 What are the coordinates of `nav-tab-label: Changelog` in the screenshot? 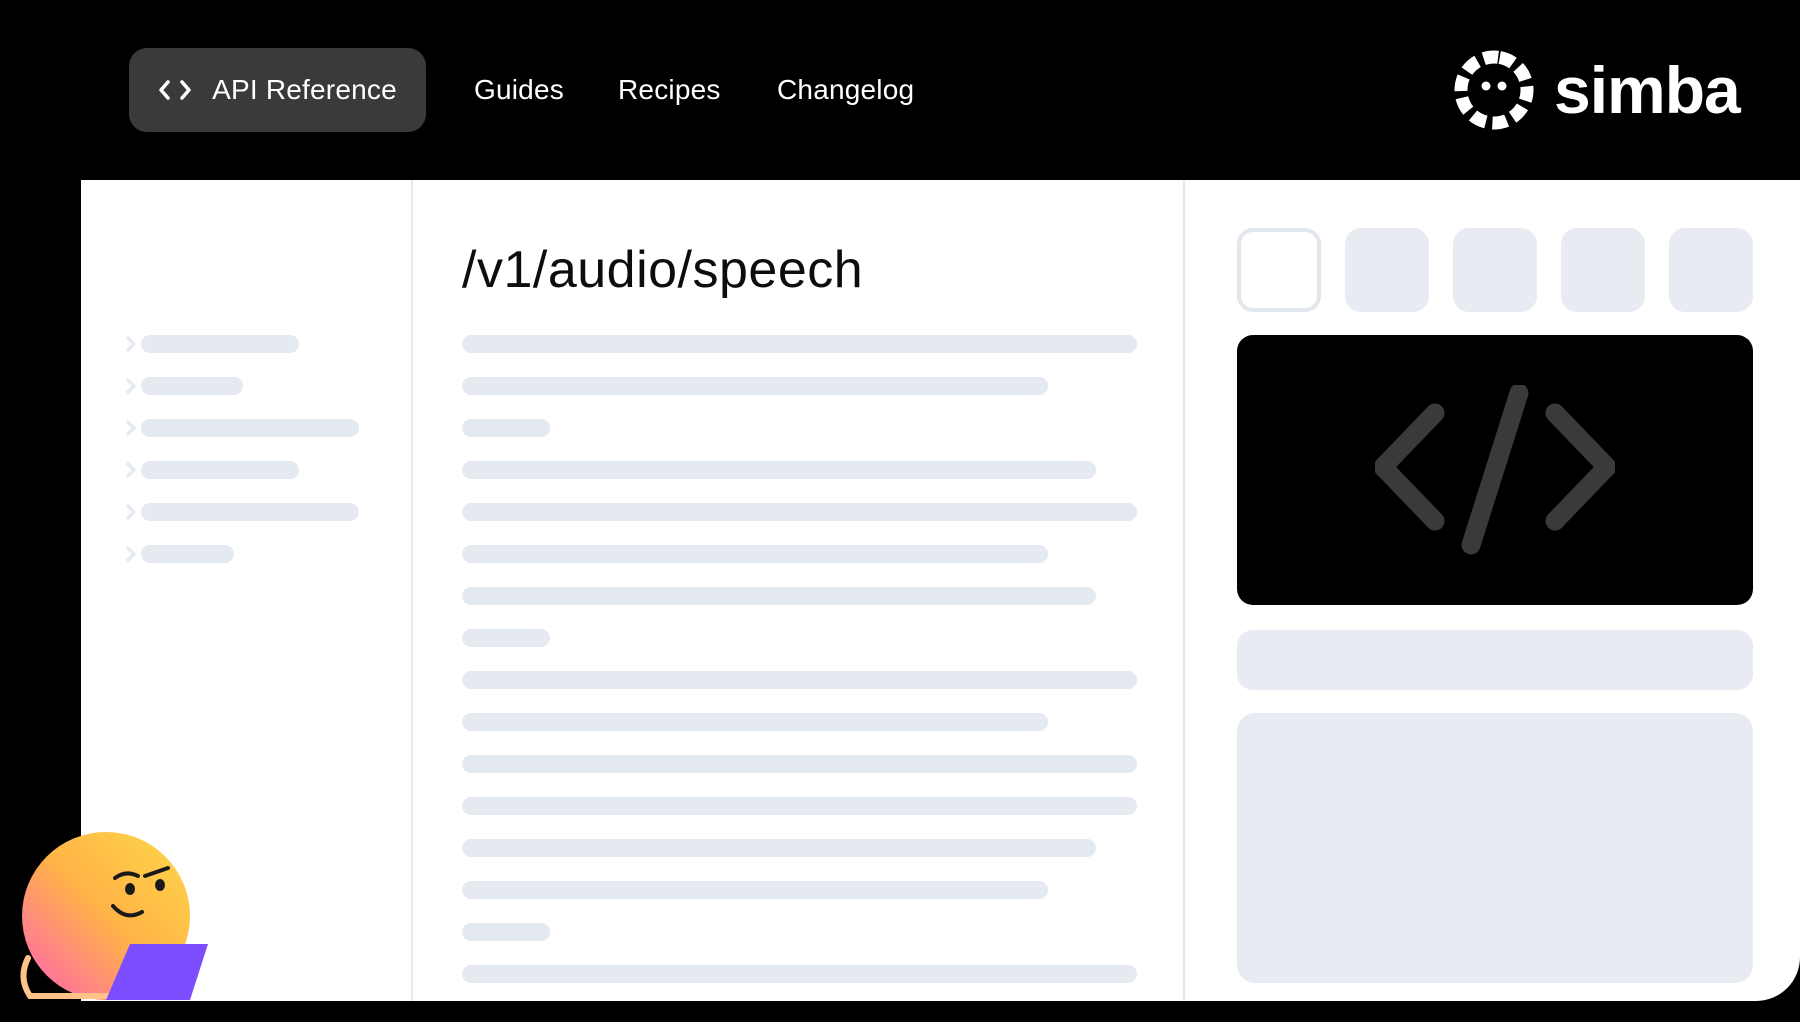 It's located at (846, 89).